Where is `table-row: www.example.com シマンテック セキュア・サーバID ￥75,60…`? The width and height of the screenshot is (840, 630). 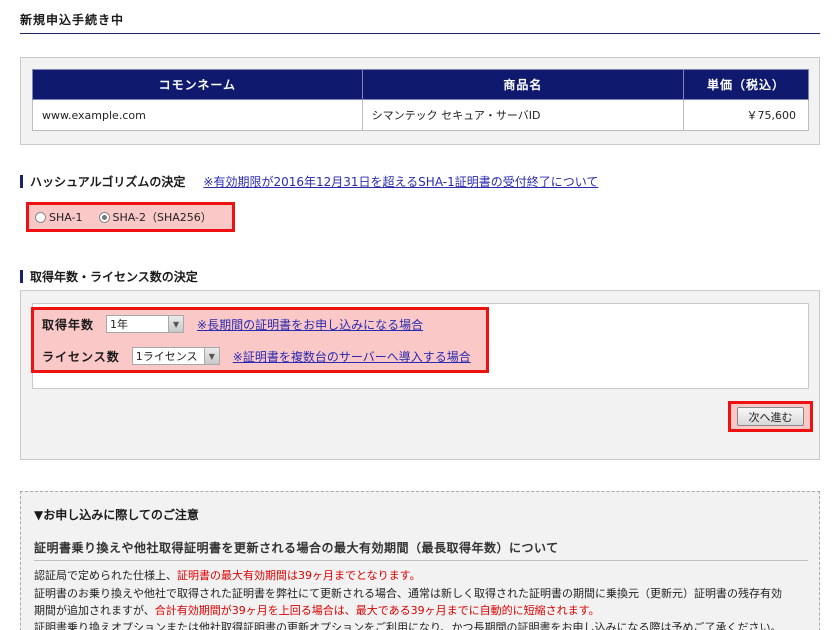 table-row: www.example.com シマンテック セキュア・サーバID ￥75,60… is located at coordinates (420, 115).